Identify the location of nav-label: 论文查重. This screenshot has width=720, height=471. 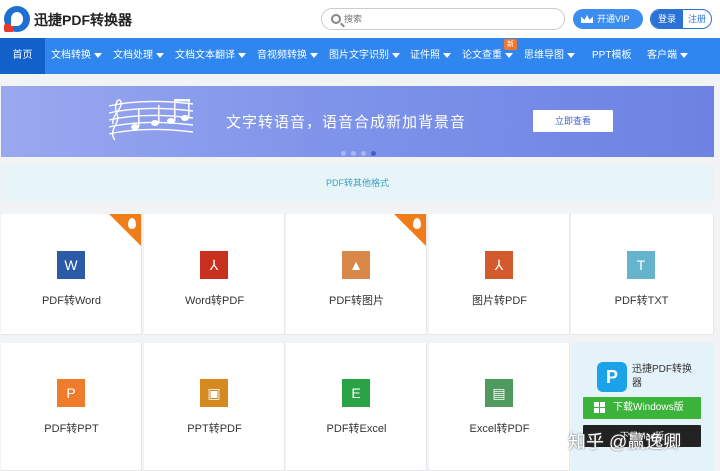
(482, 55).